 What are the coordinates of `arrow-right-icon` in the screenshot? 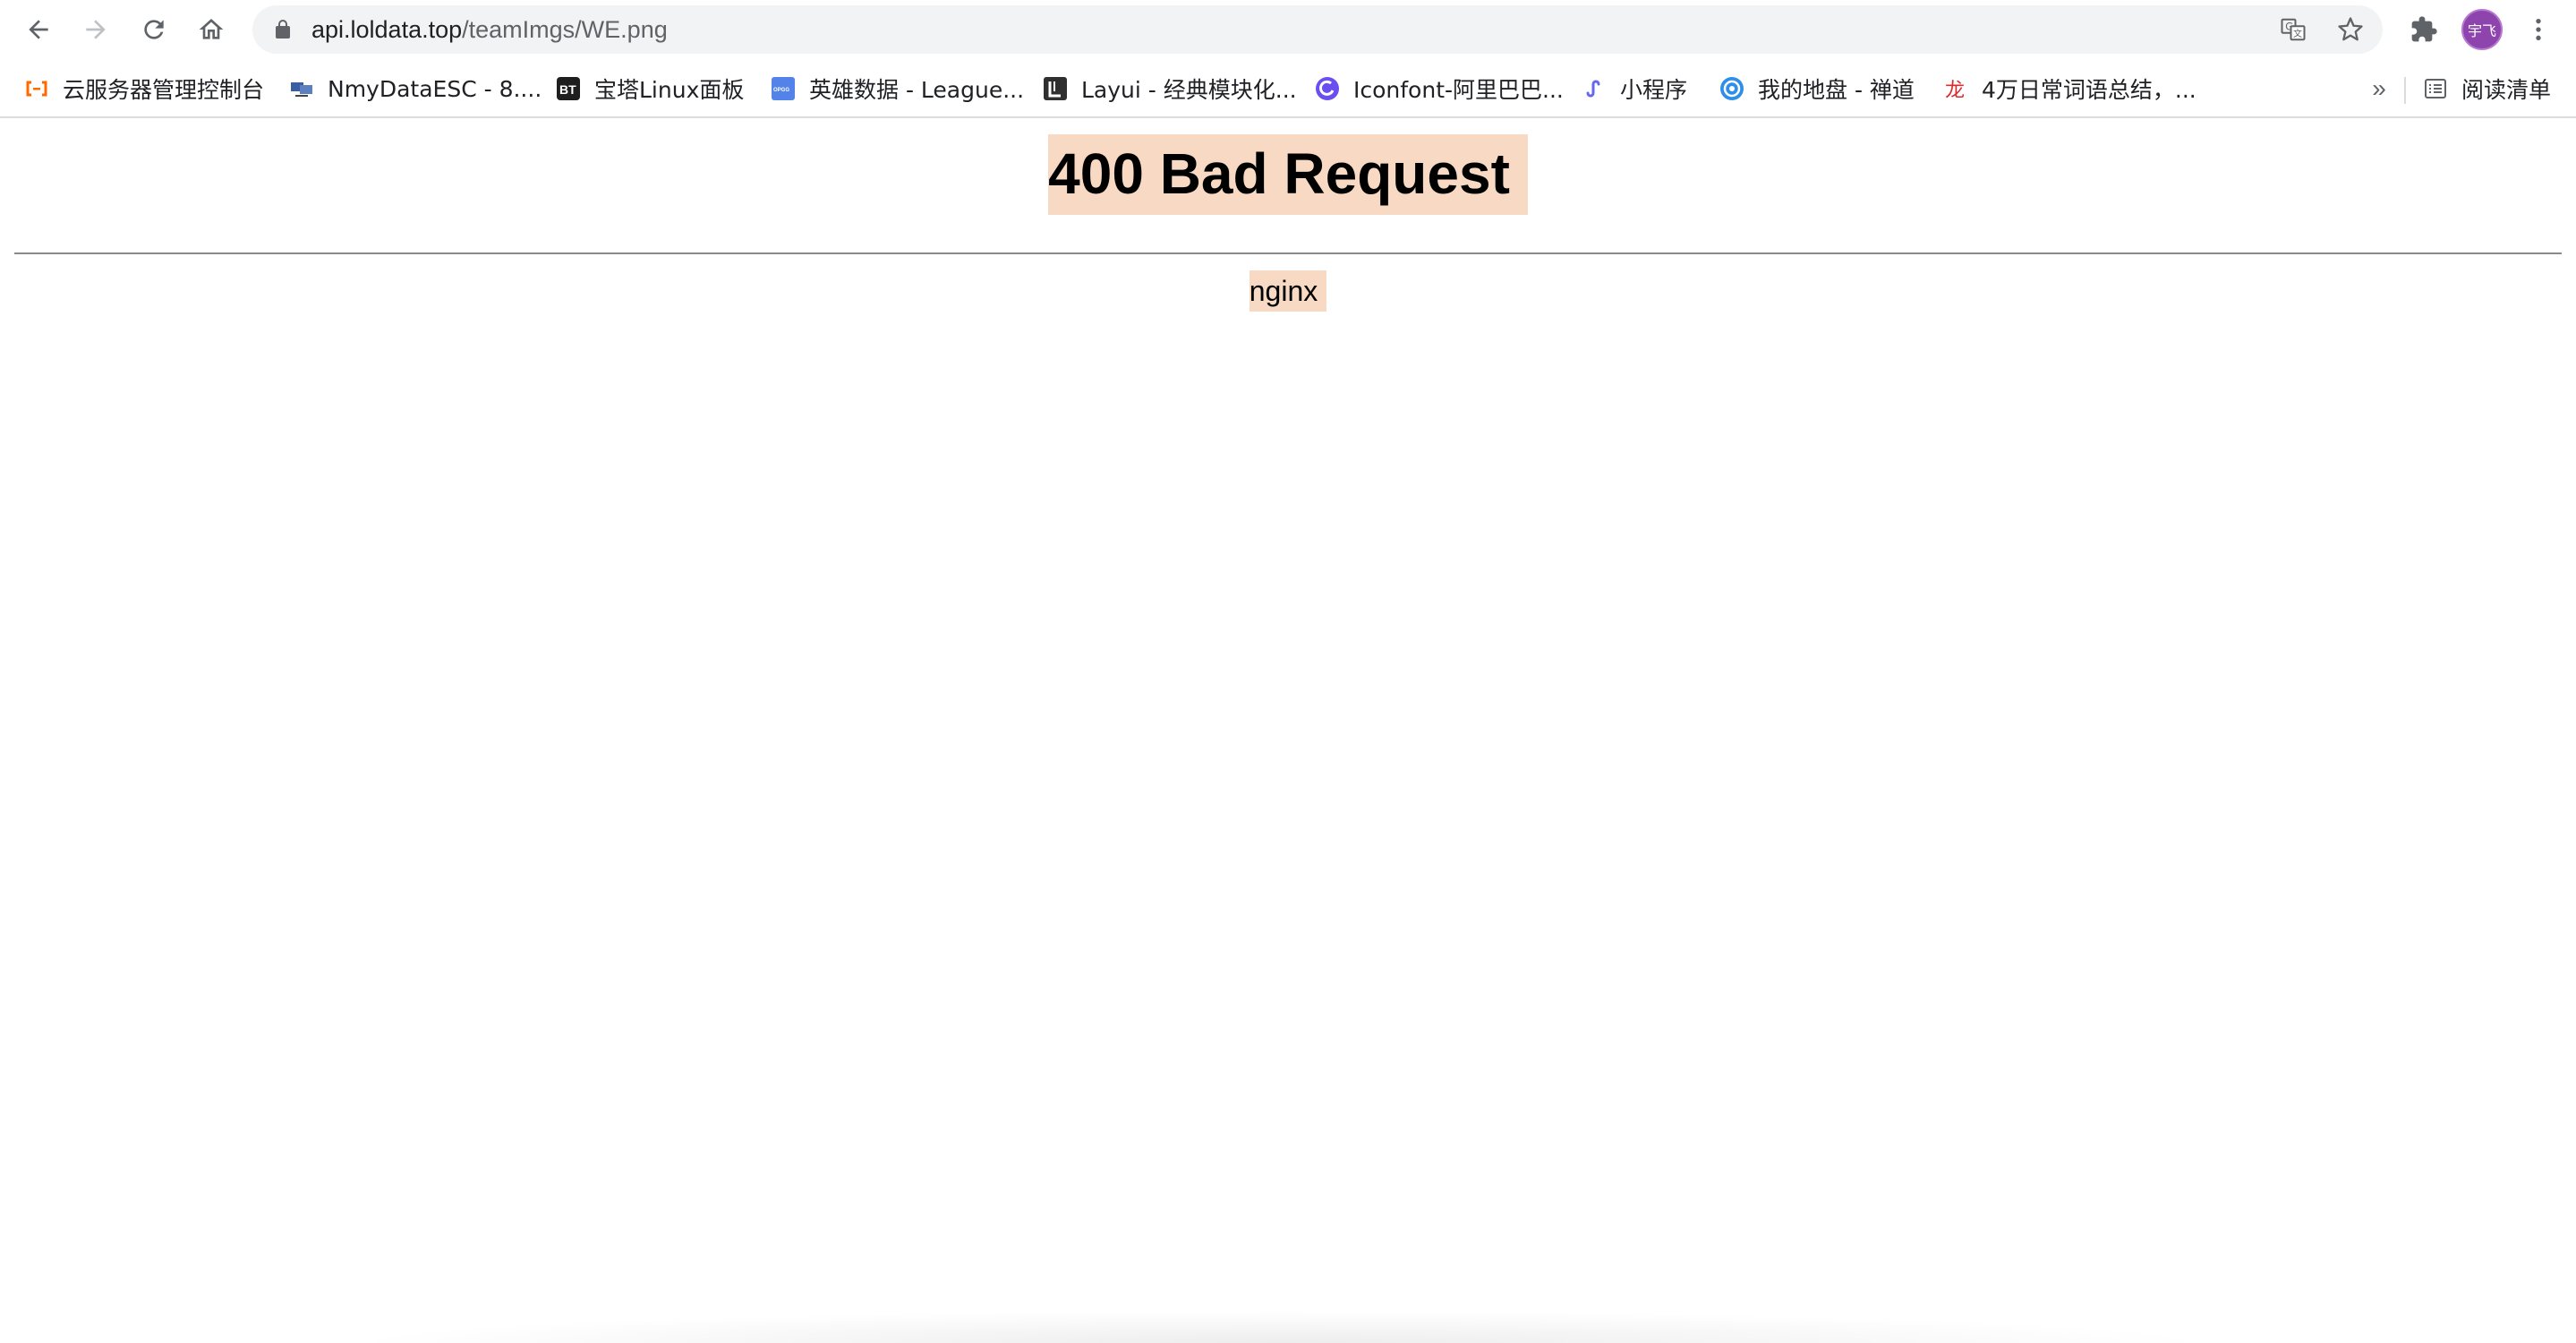 It's located at (96, 29).